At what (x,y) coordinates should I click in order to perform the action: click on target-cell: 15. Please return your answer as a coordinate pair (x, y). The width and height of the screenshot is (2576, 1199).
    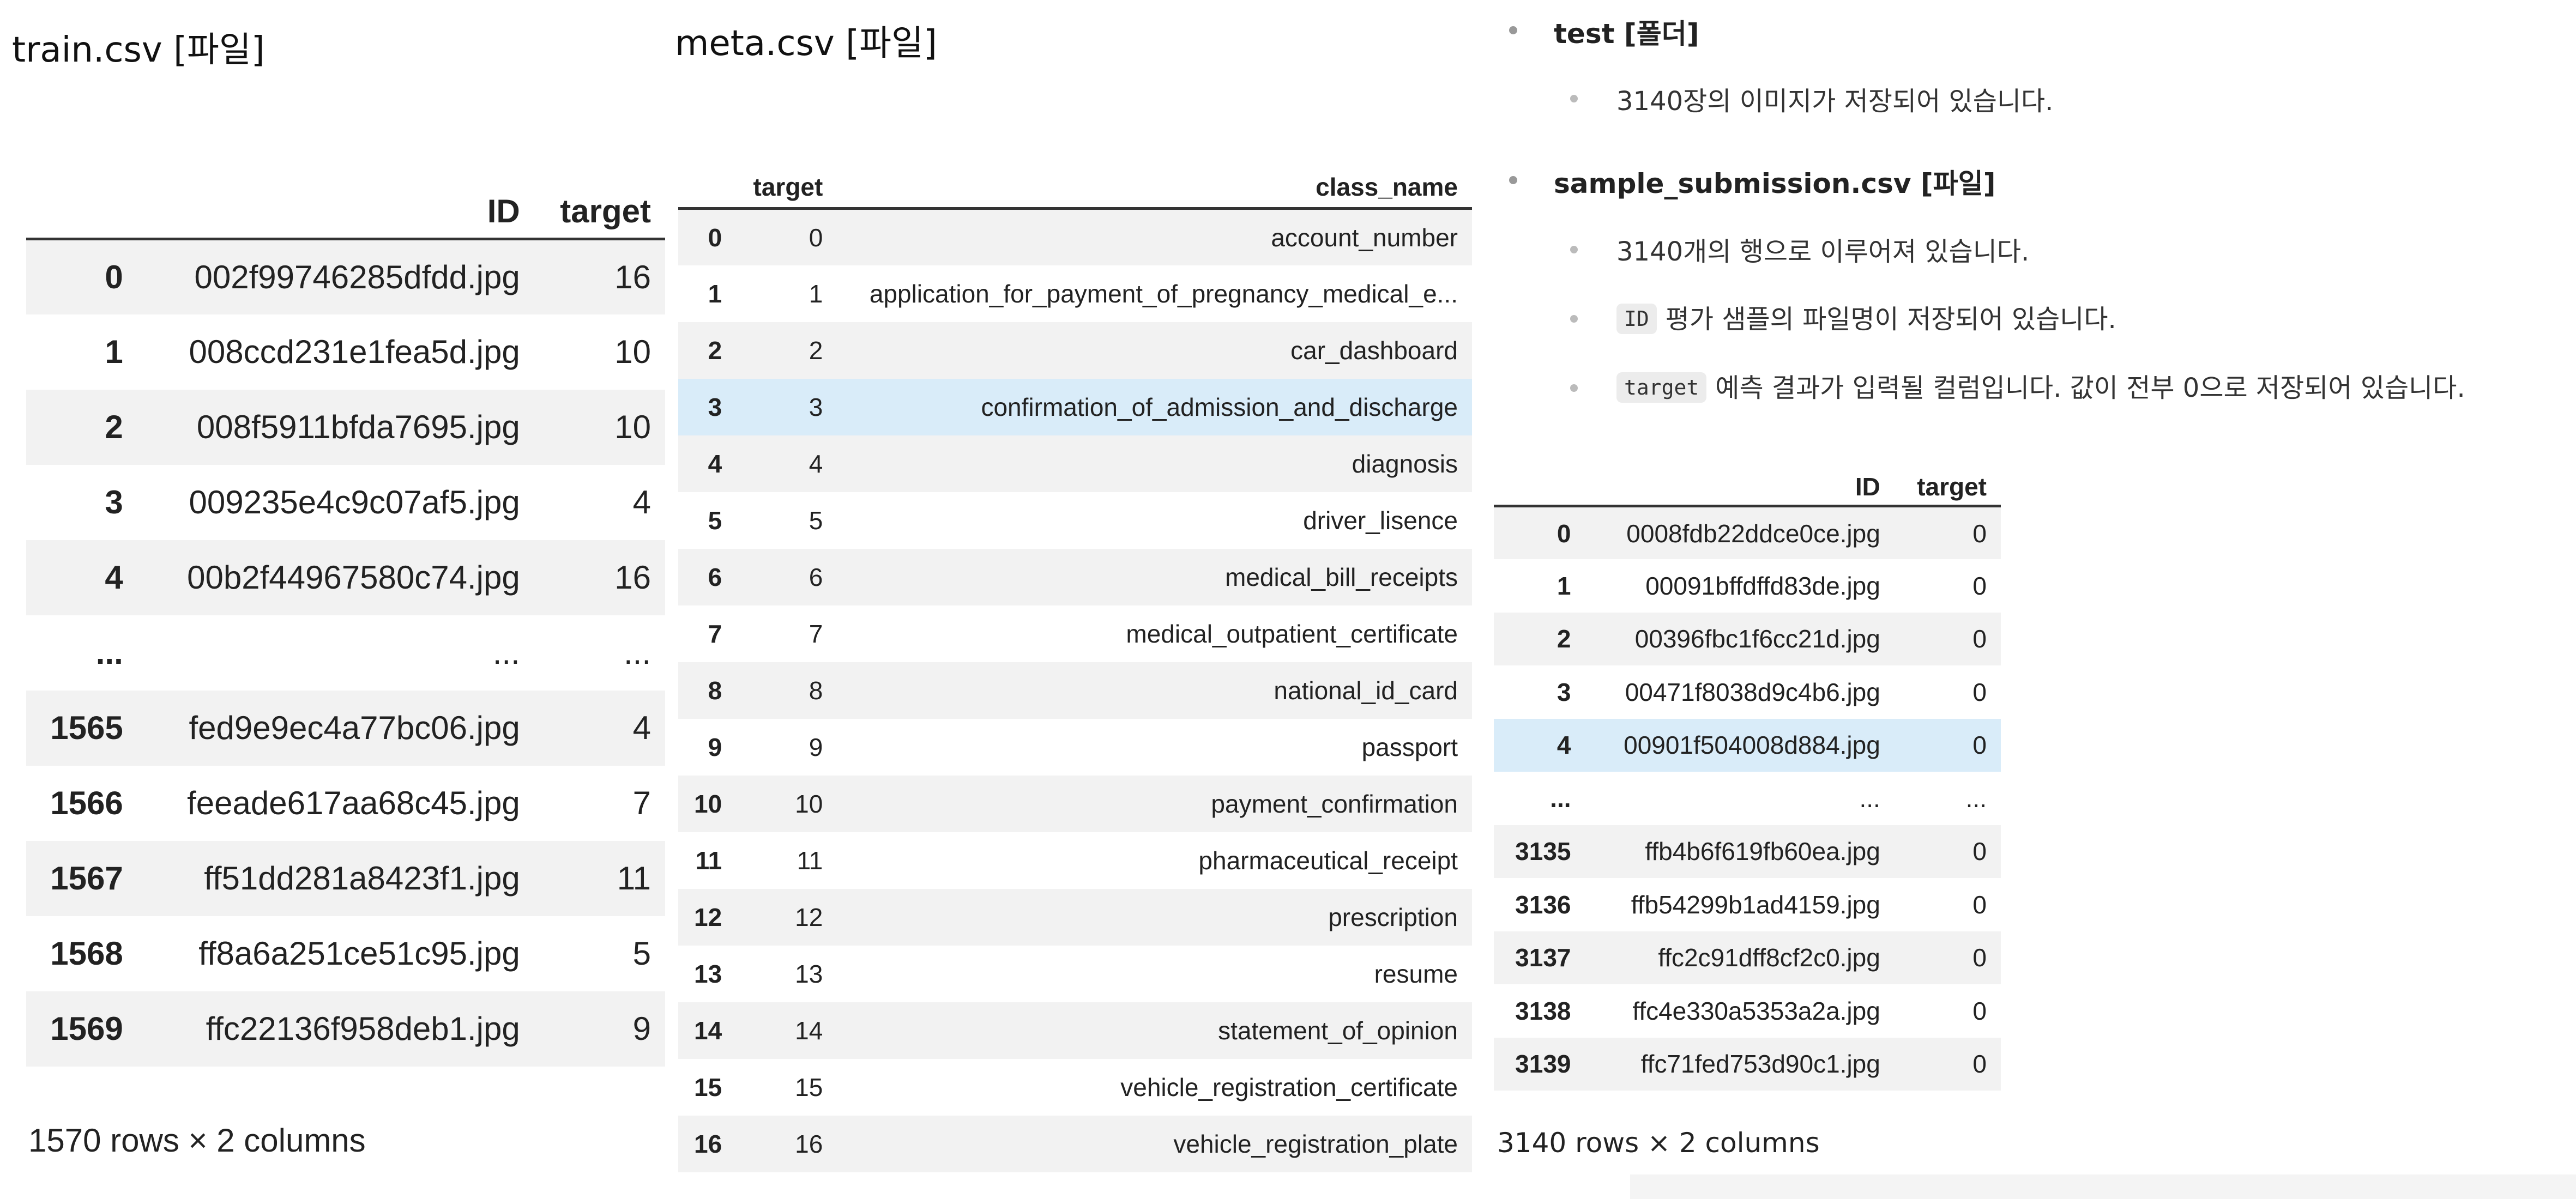
    Looking at the image, I should click on (809, 1087).